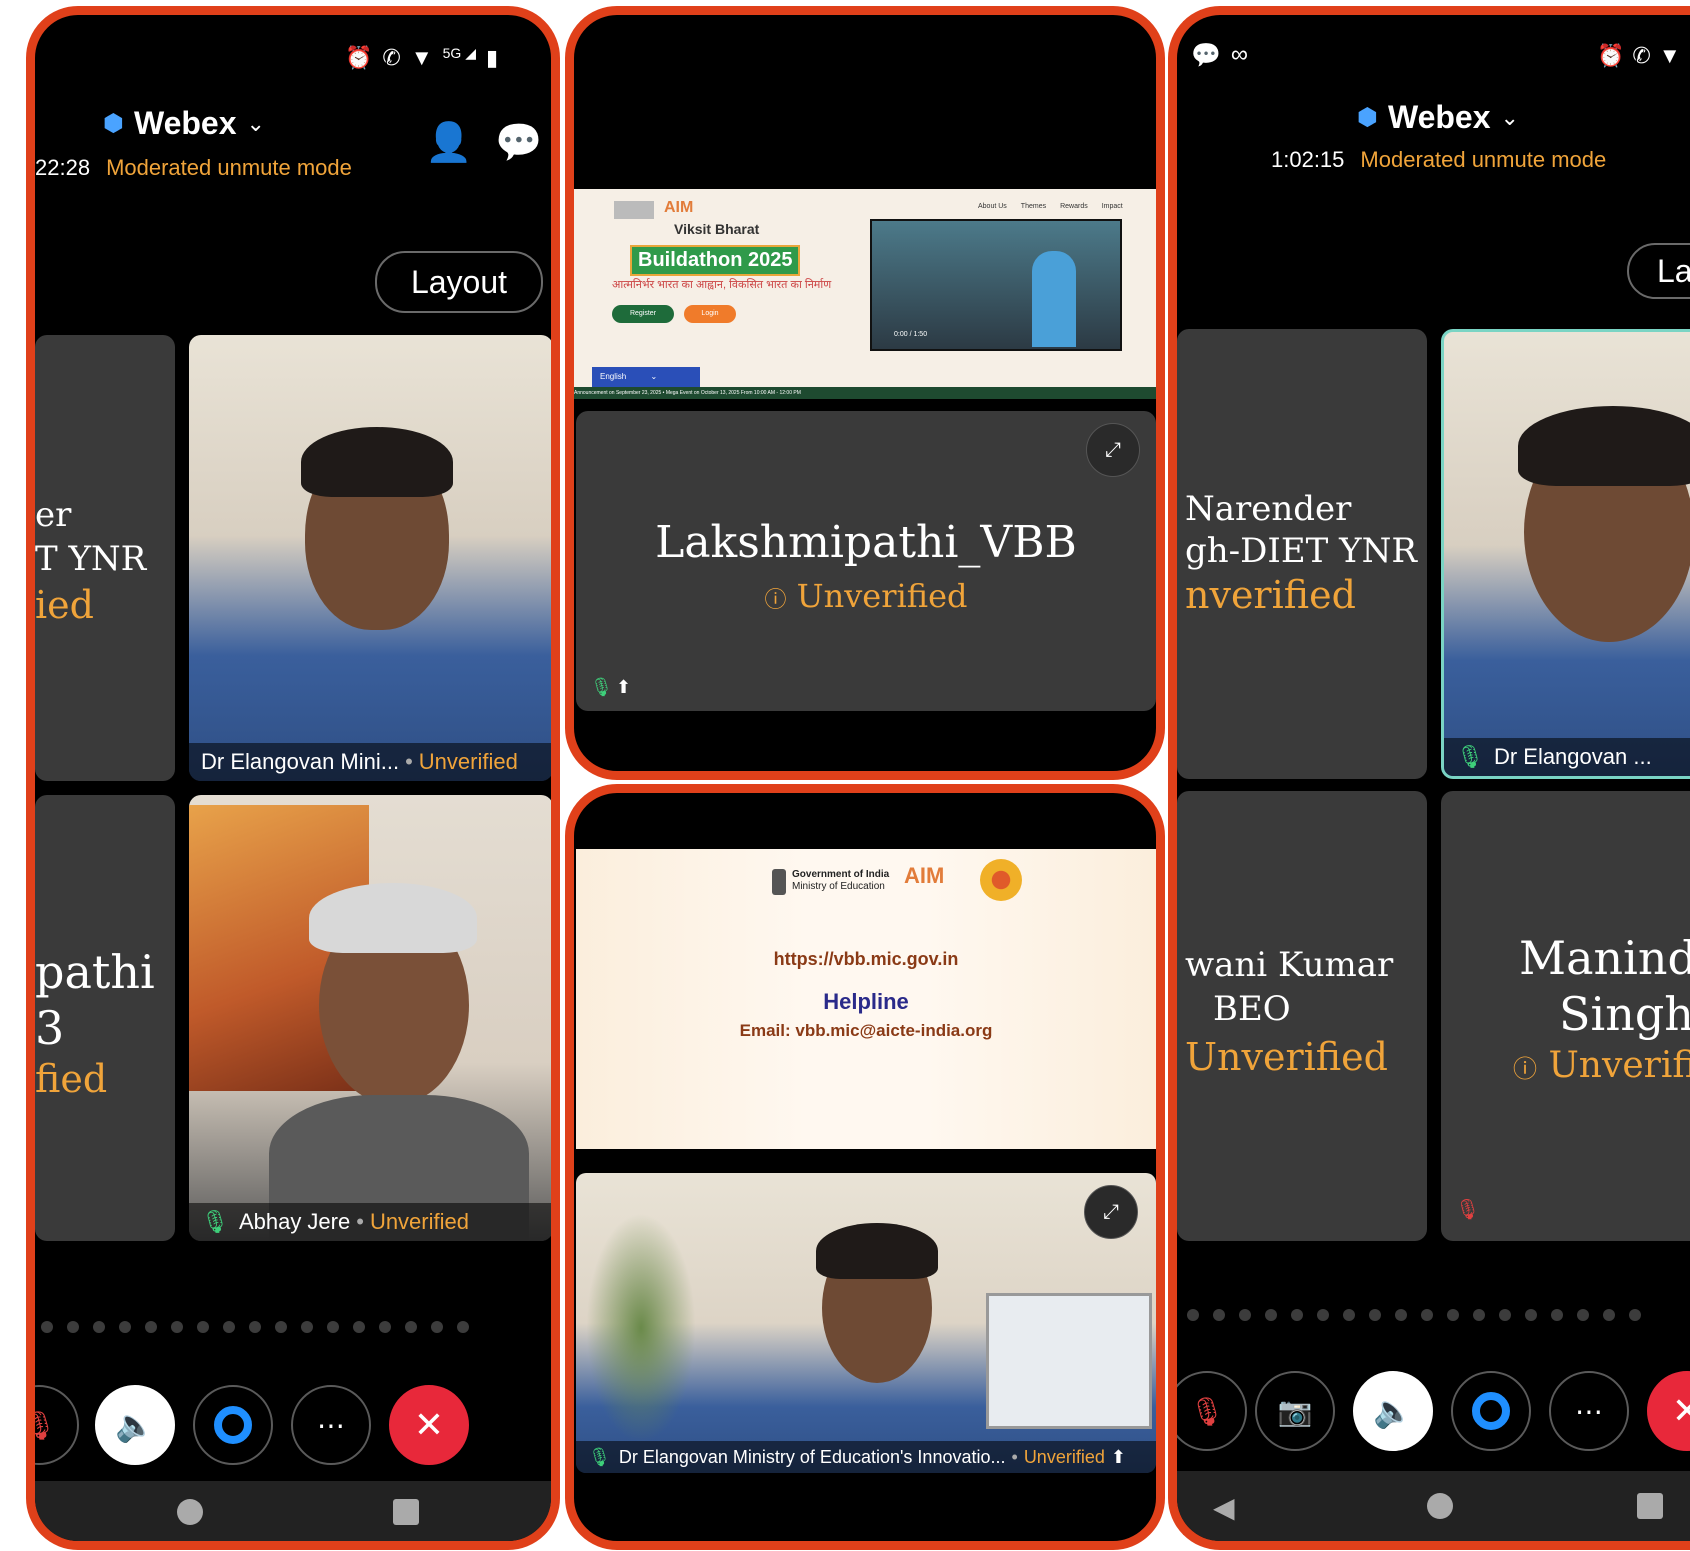 The image size is (1690, 1551). What do you see at coordinates (643, 314) in the screenshot?
I see `register-button: Register` at bounding box center [643, 314].